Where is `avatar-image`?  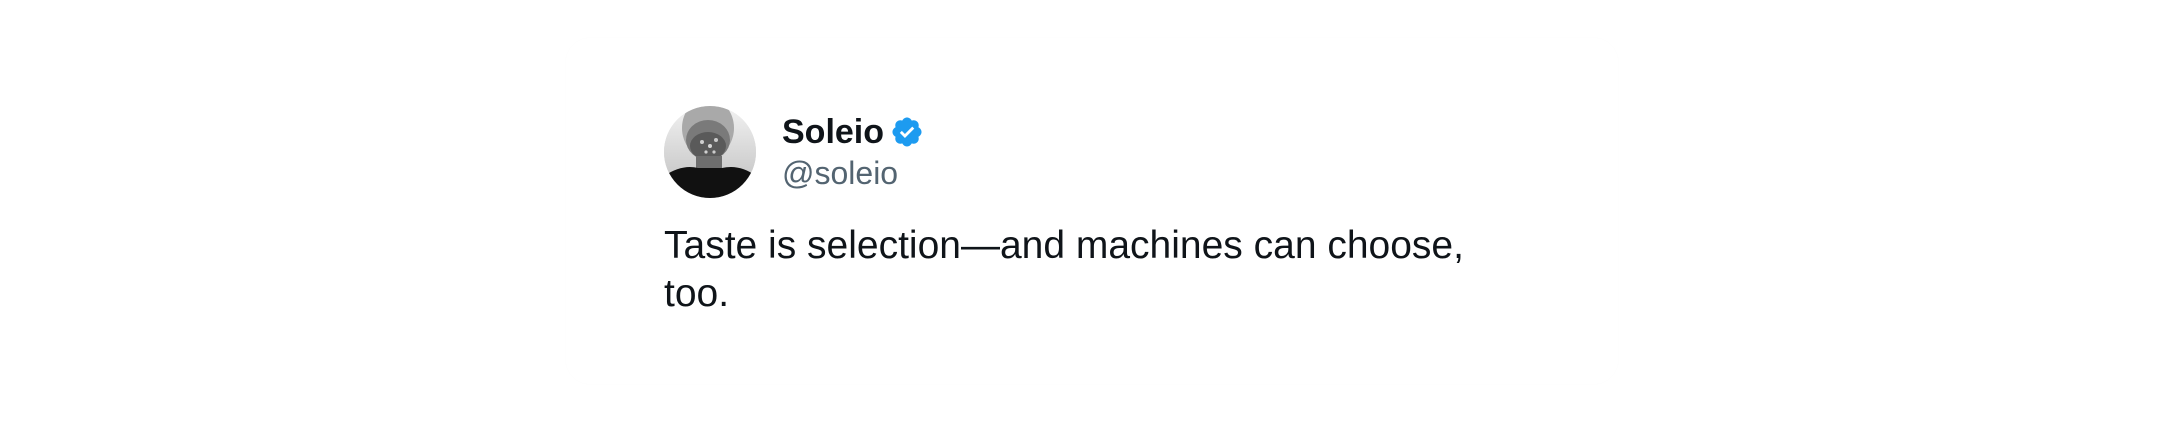 avatar-image is located at coordinates (710, 152).